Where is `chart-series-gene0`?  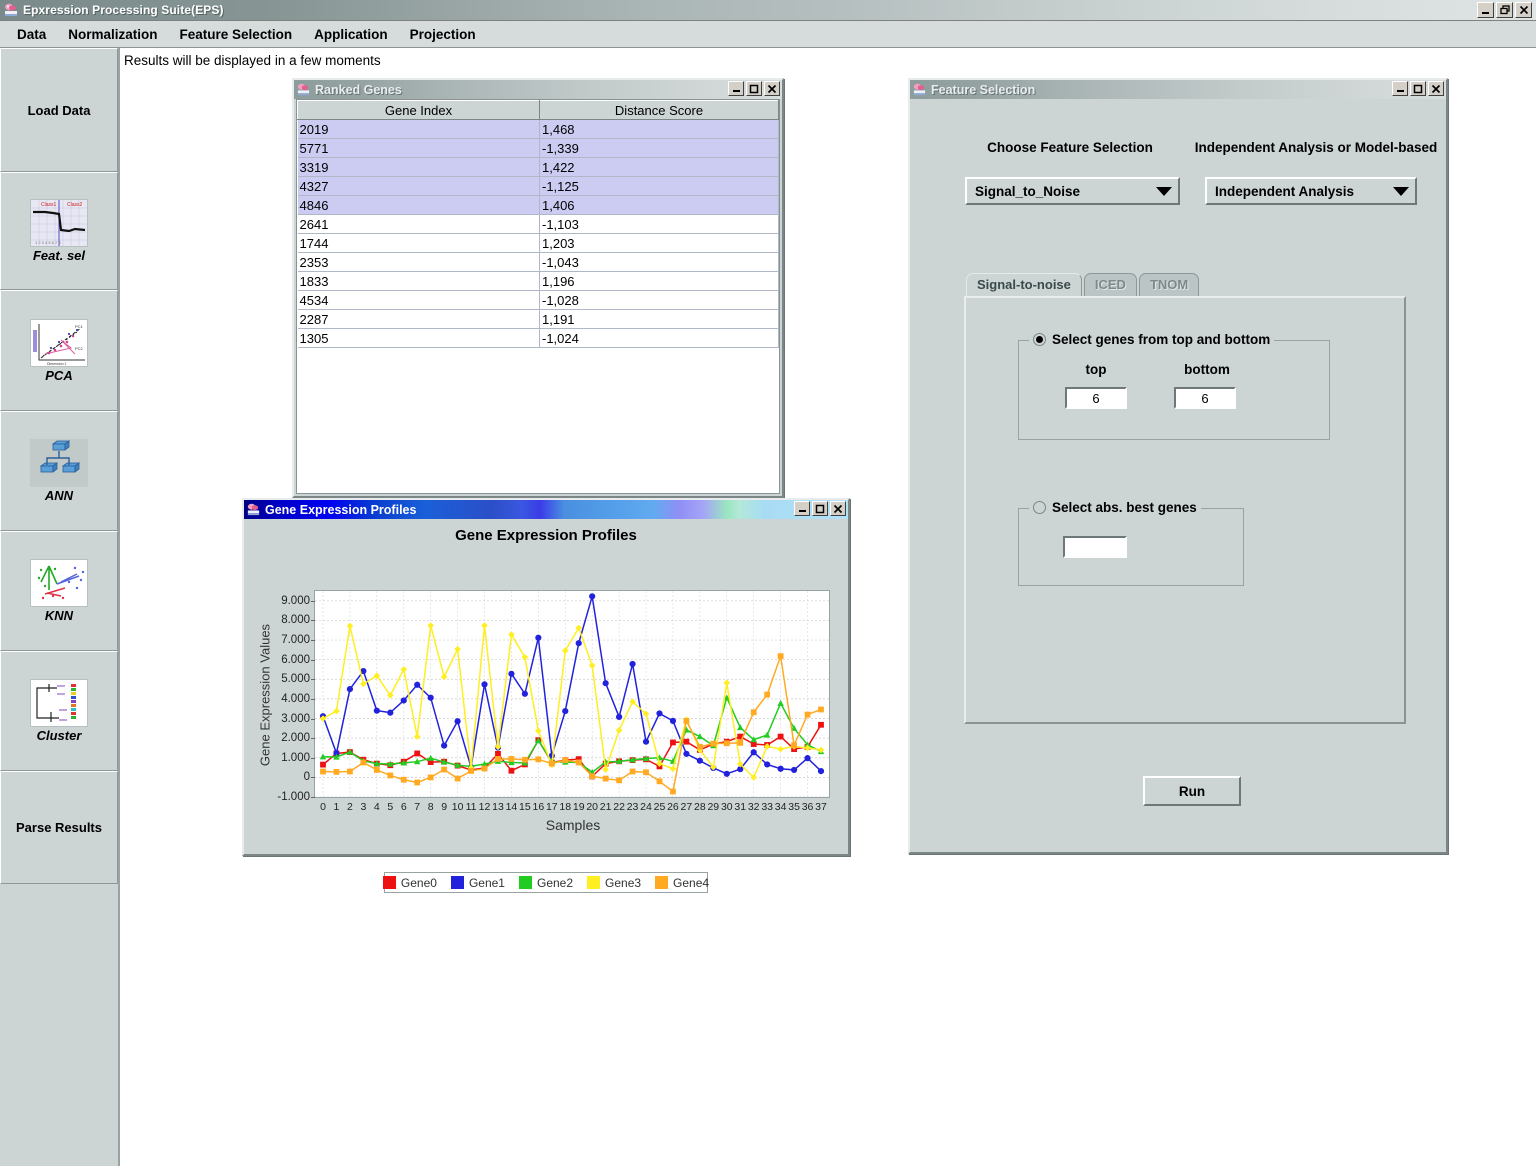 chart-series-gene0 is located at coordinates (572, 750).